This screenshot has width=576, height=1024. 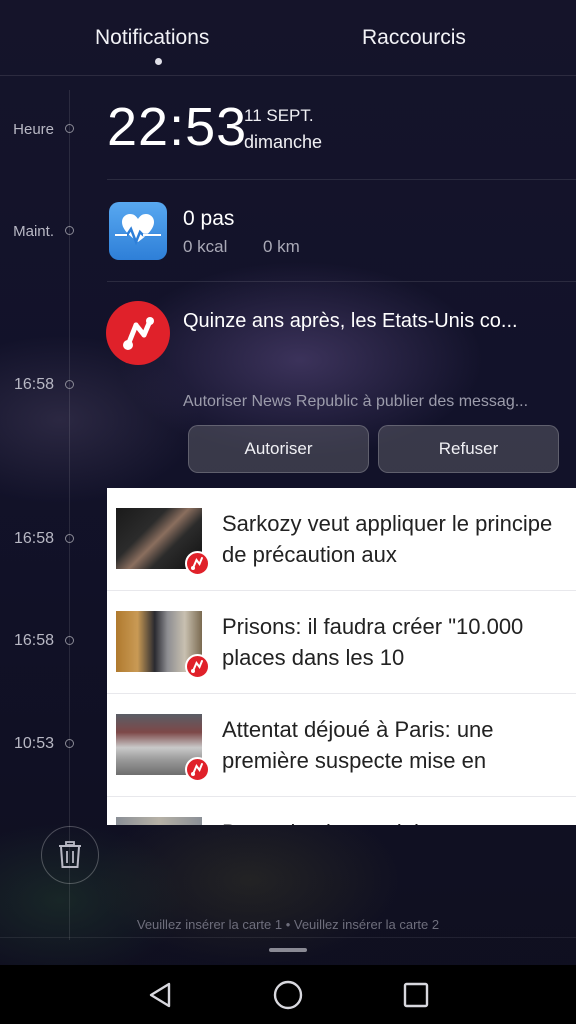 What do you see at coordinates (209, 218) in the screenshot?
I see `step-count: 0 pas` at bounding box center [209, 218].